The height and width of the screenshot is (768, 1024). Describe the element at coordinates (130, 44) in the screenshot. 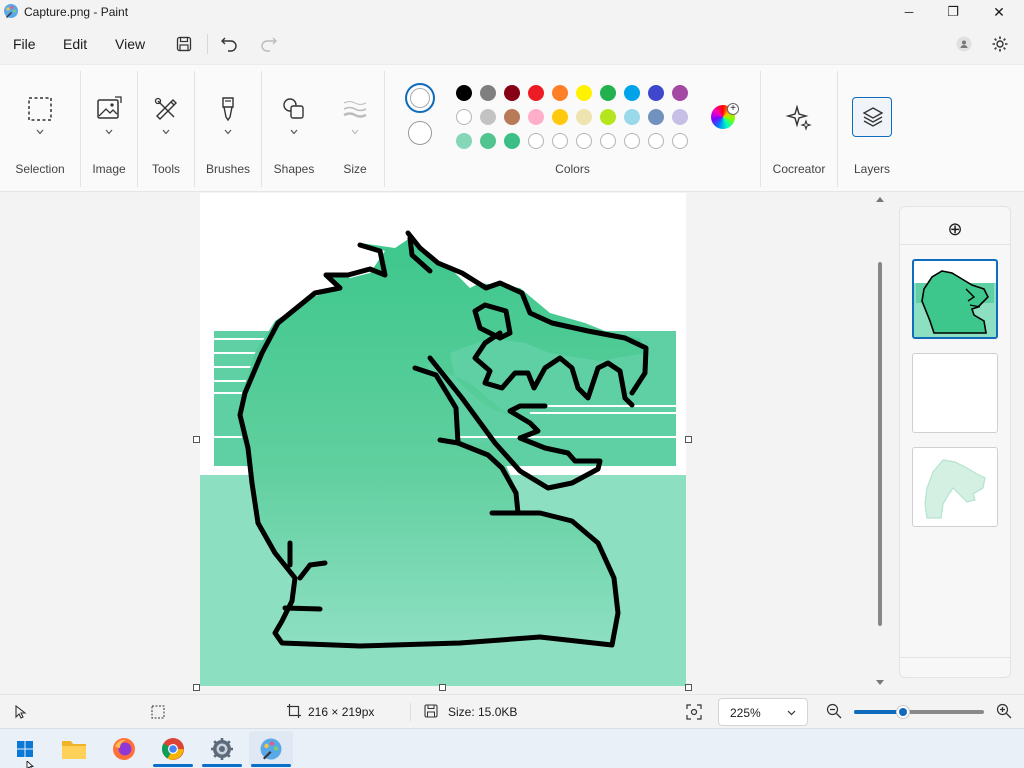

I see `menu-view: View` at that location.